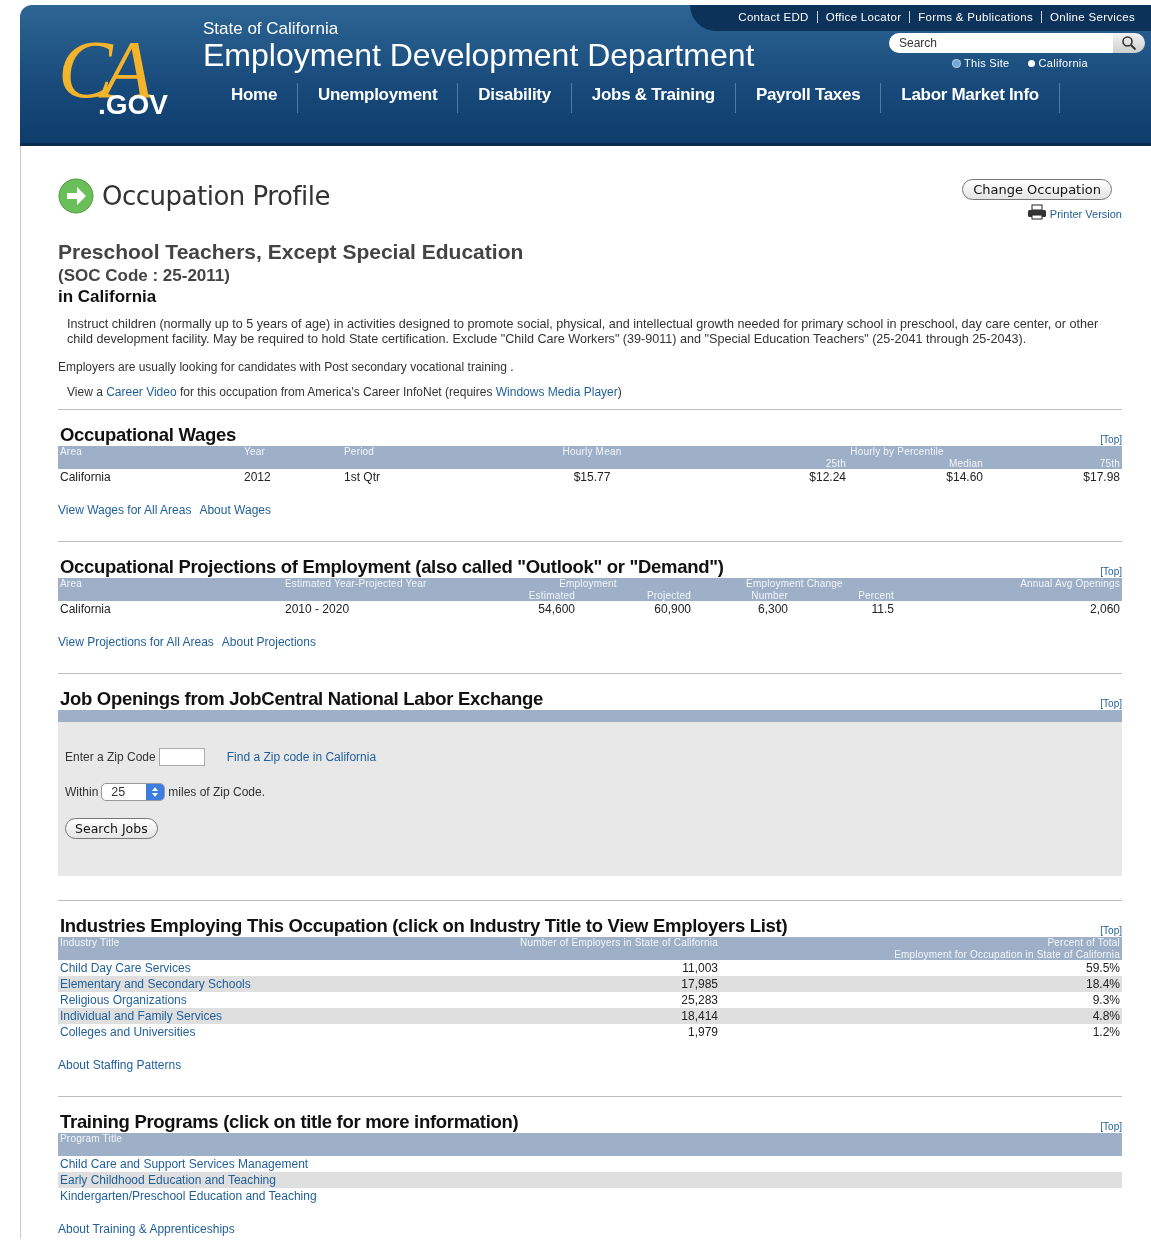 The image size is (1151, 1241). I want to click on table-cell-text: 54,600, so click(556, 609).